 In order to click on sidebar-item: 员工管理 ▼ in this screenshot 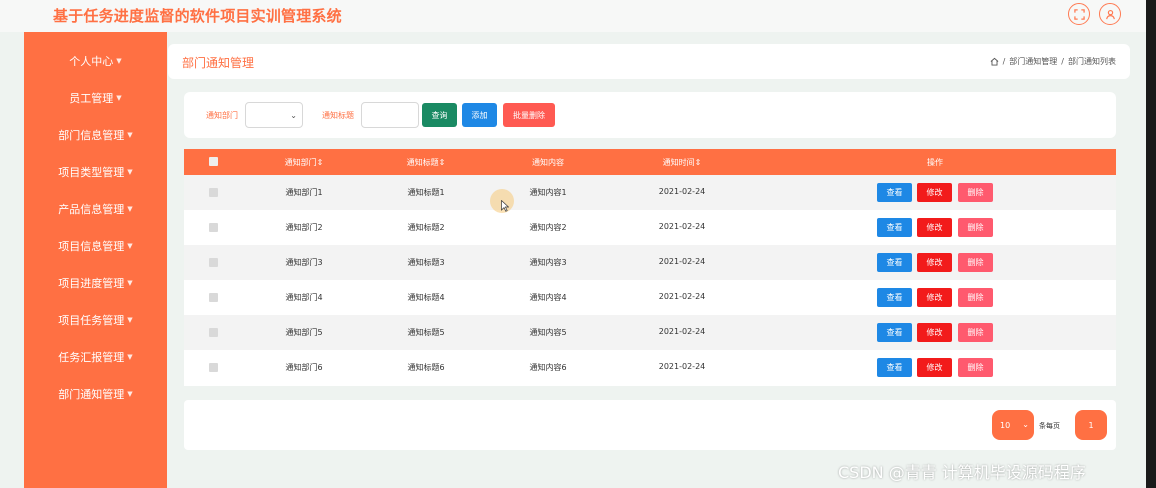, I will do `click(95, 98)`.